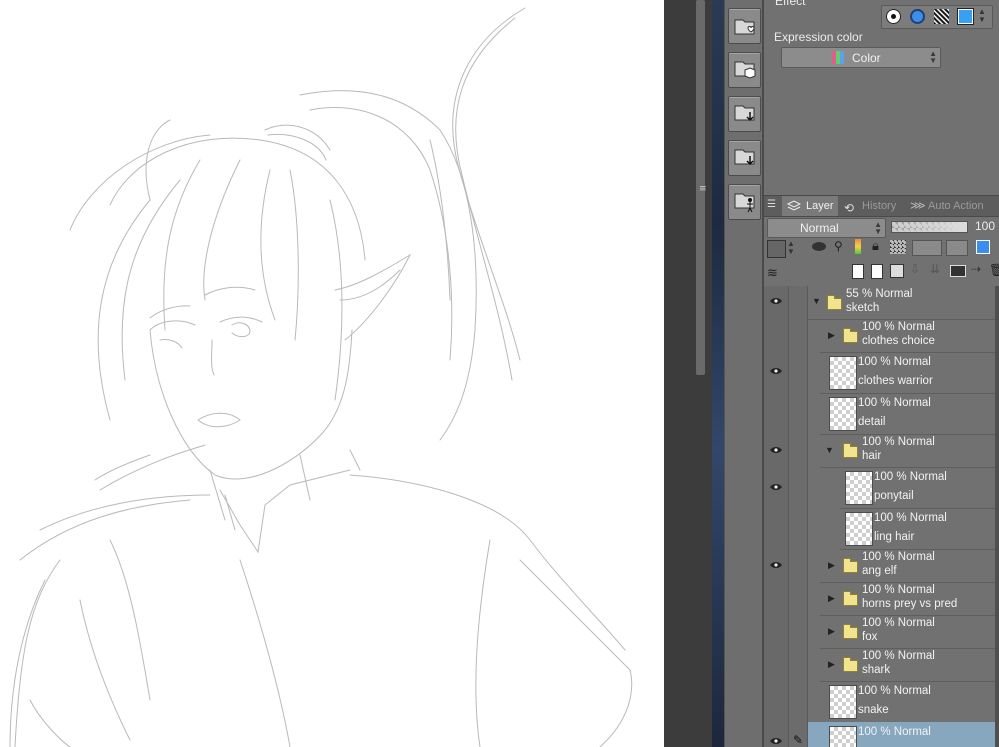  What do you see at coordinates (908, 632) in the screenshot?
I see `layer-row: ▶ 100 % Normal fox` at bounding box center [908, 632].